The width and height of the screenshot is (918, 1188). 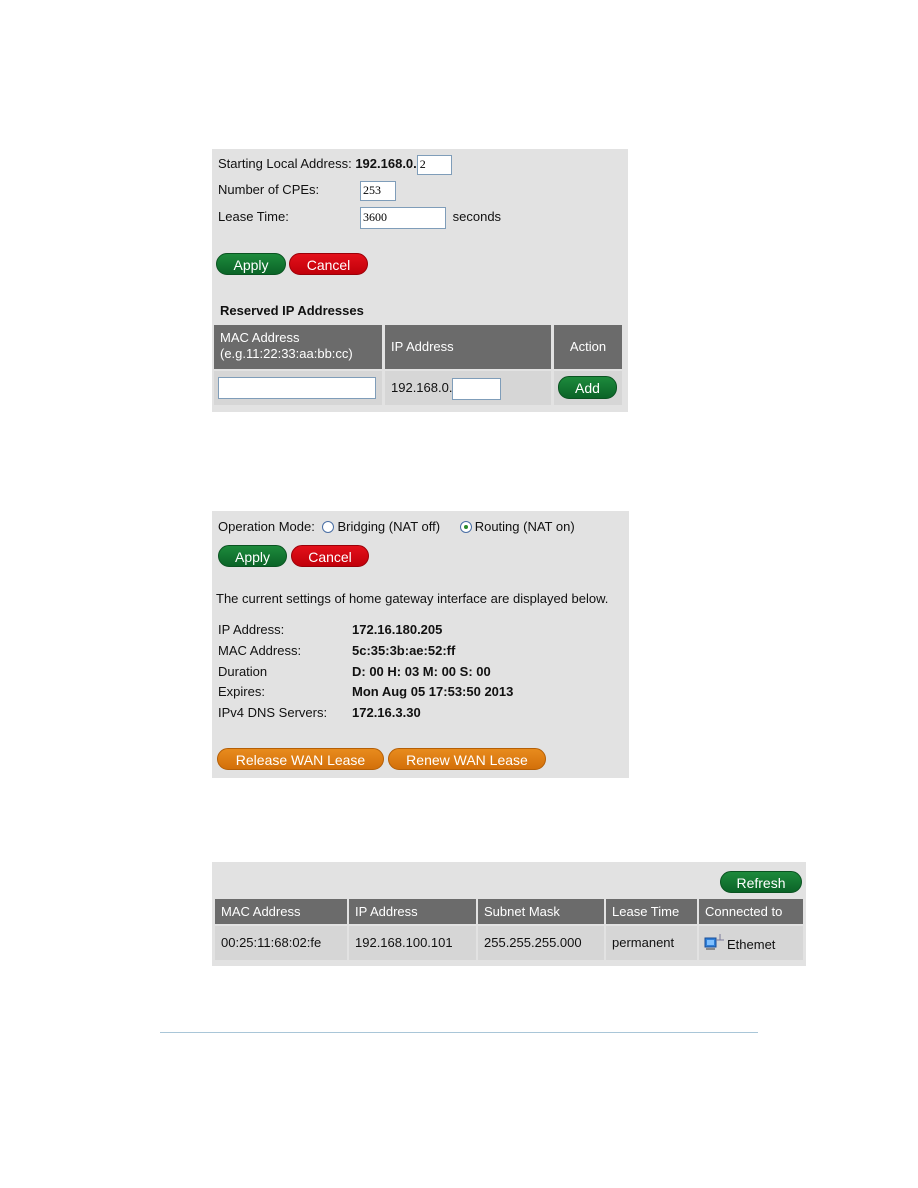 What do you see at coordinates (459, 1032) in the screenshot?
I see `footer-divider` at bounding box center [459, 1032].